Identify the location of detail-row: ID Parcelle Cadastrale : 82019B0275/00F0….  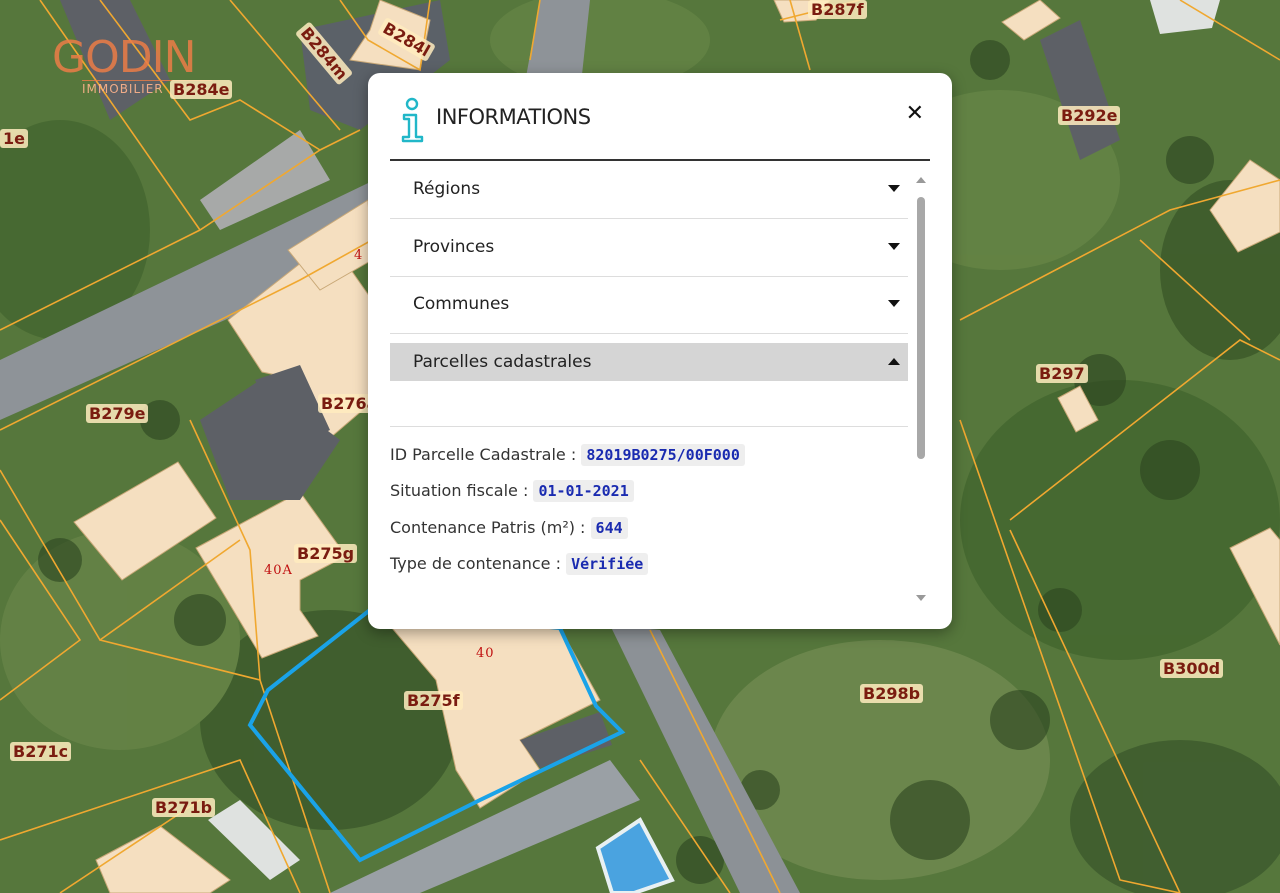
(567, 455).